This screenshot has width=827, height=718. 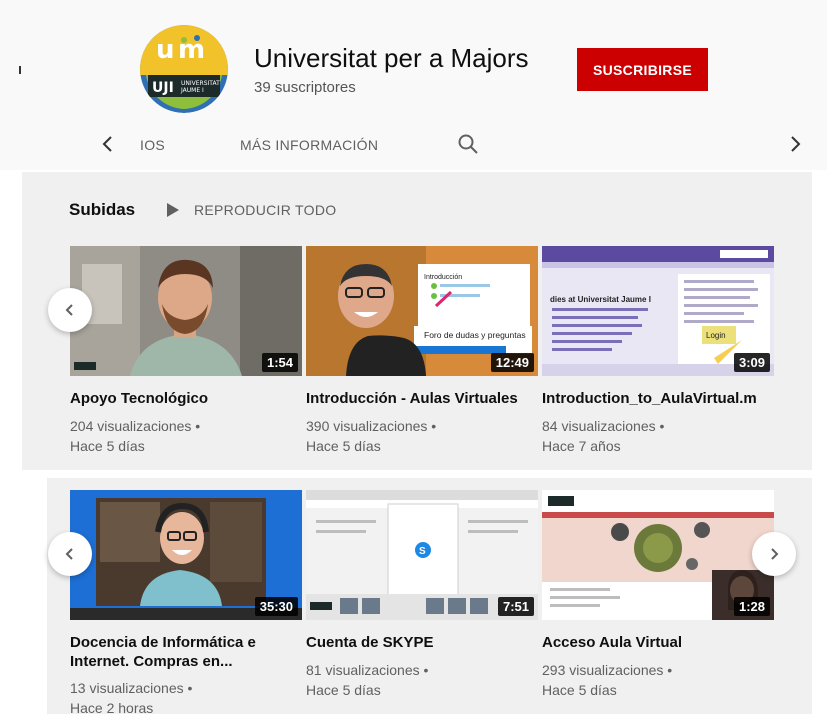 I want to click on tab-more-info: MÁS INFORMACIÓN, so click(x=309, y=145).